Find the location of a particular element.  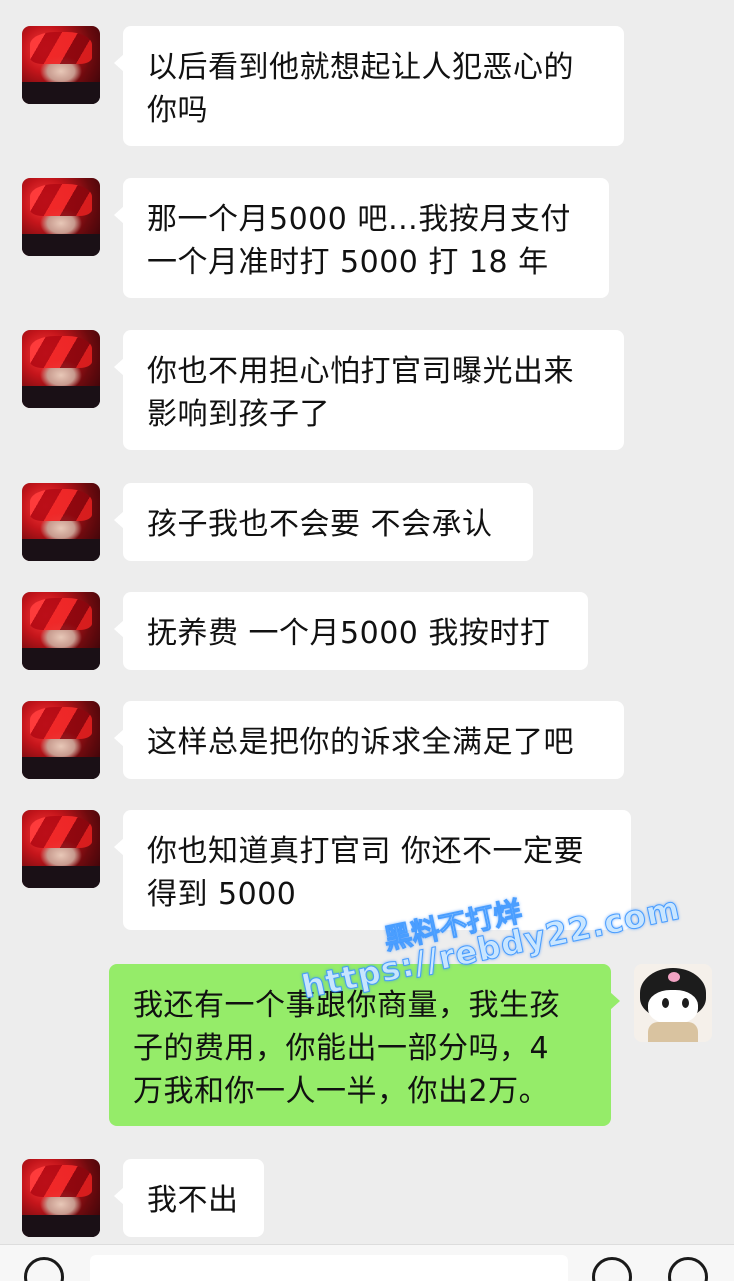

kuromi-body is located at coordinates (673, 1032).